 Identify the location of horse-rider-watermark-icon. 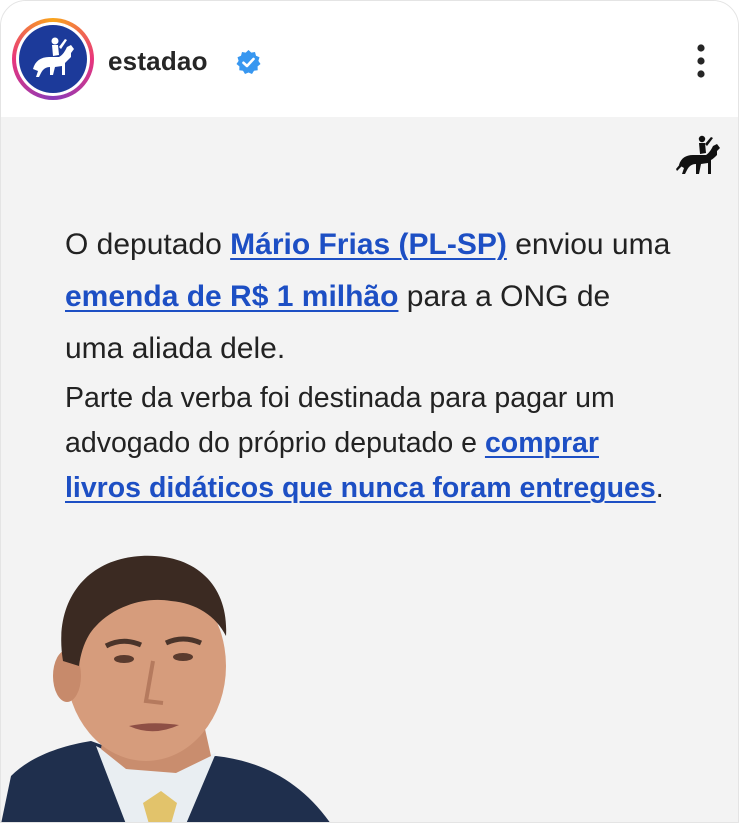
(698, 154).